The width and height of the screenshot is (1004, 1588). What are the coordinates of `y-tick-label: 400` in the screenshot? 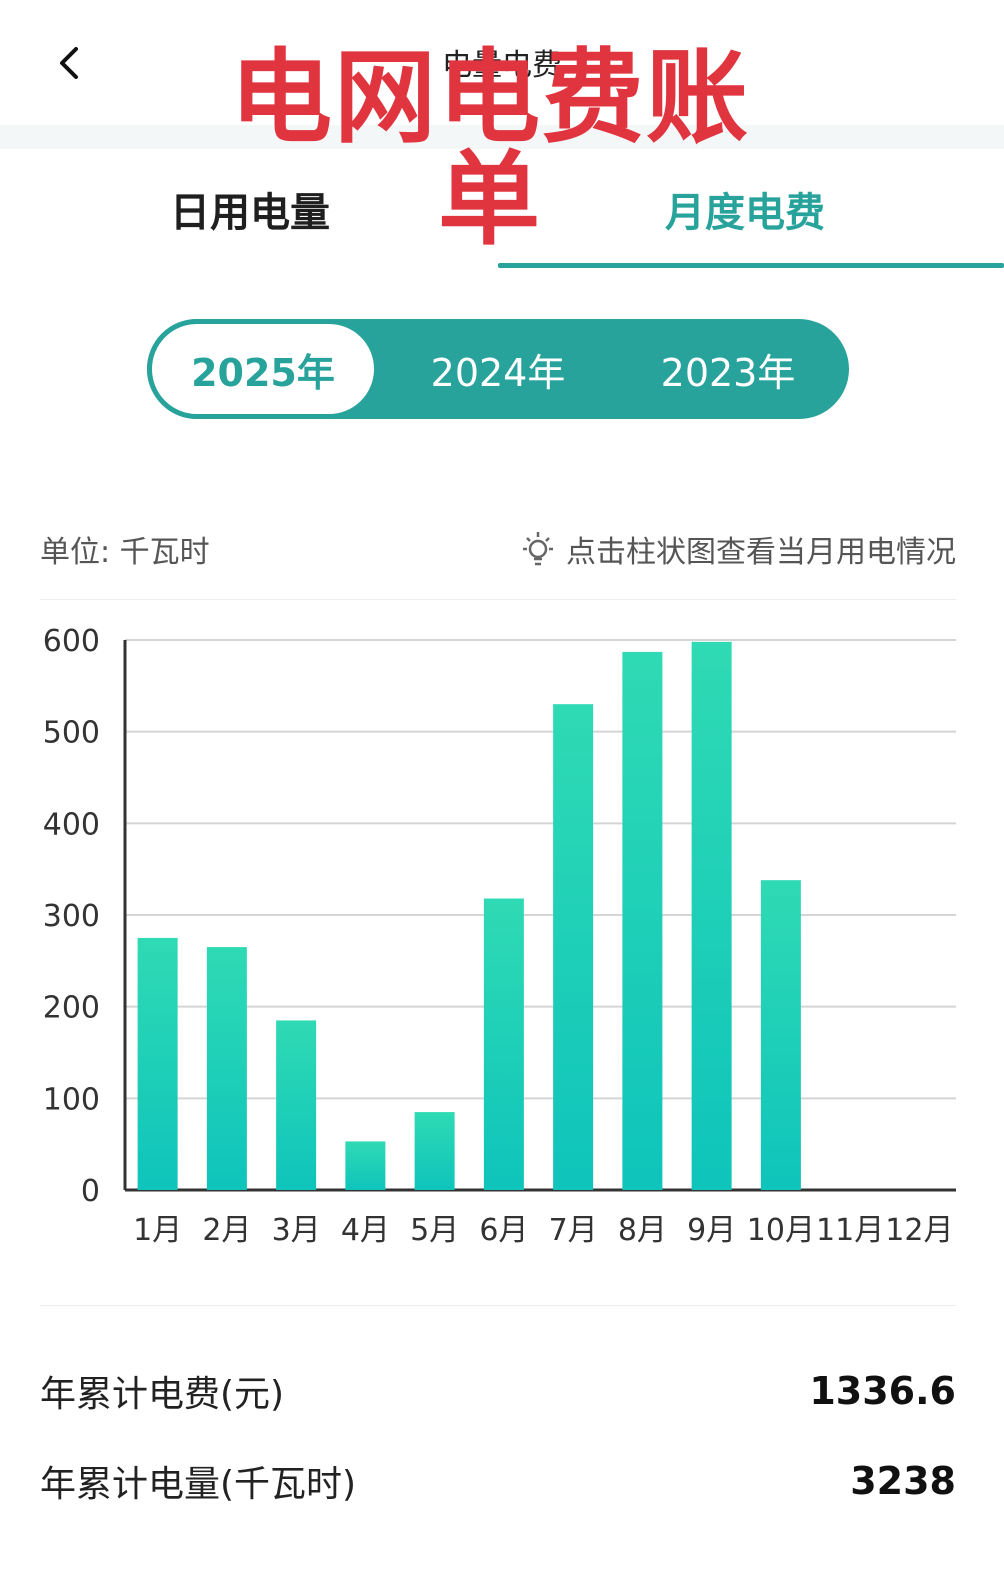 It's located at (71, 824).